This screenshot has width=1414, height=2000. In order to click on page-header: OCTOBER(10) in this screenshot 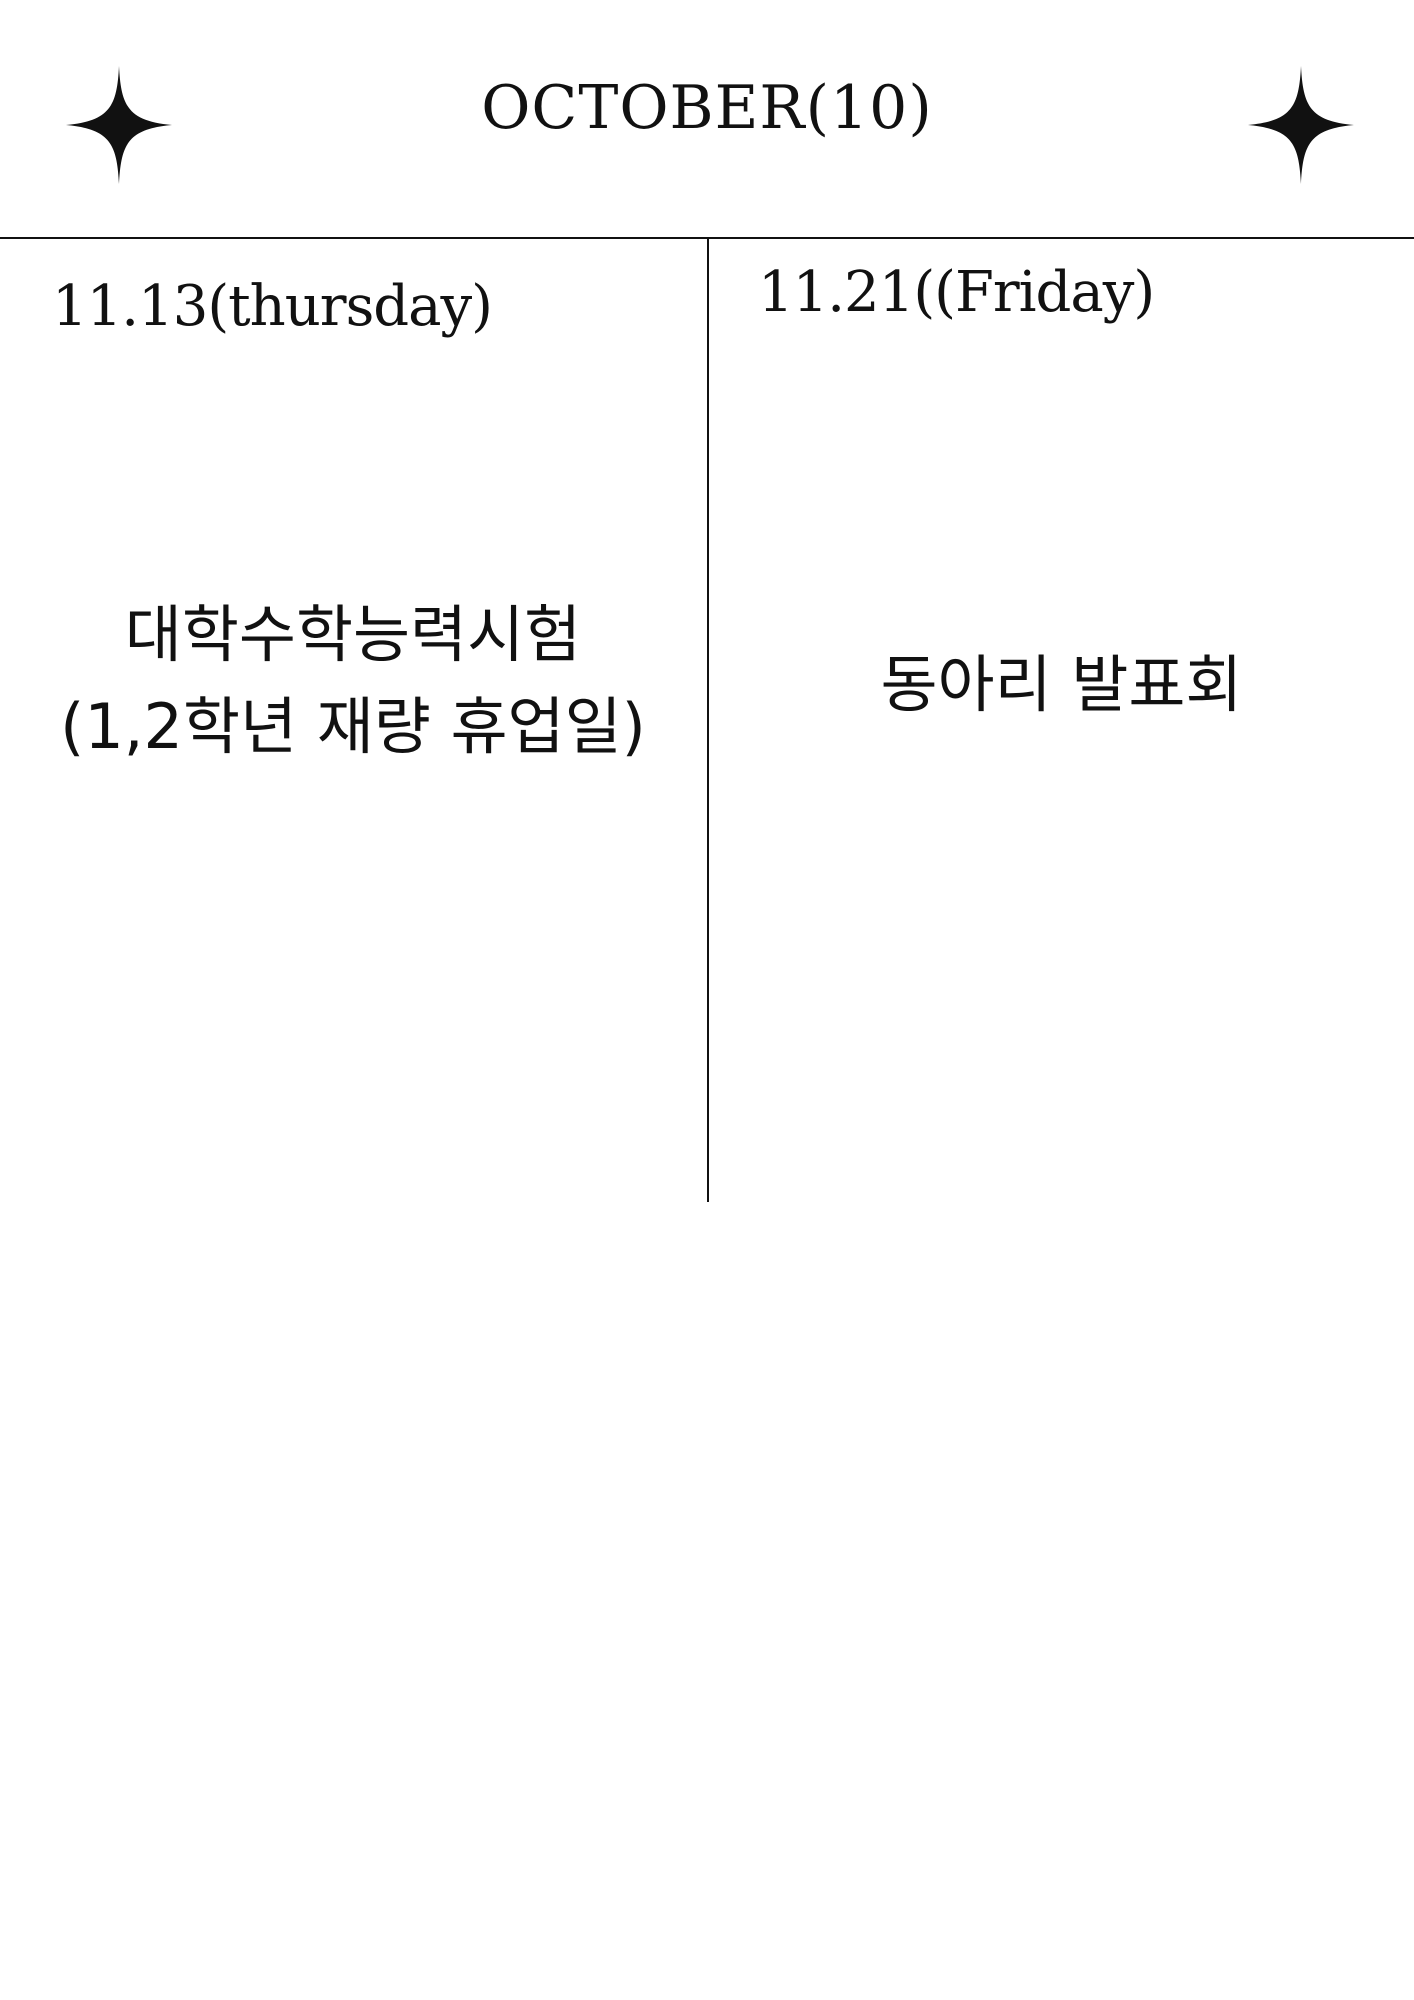, I will do `click(707, 119)`.